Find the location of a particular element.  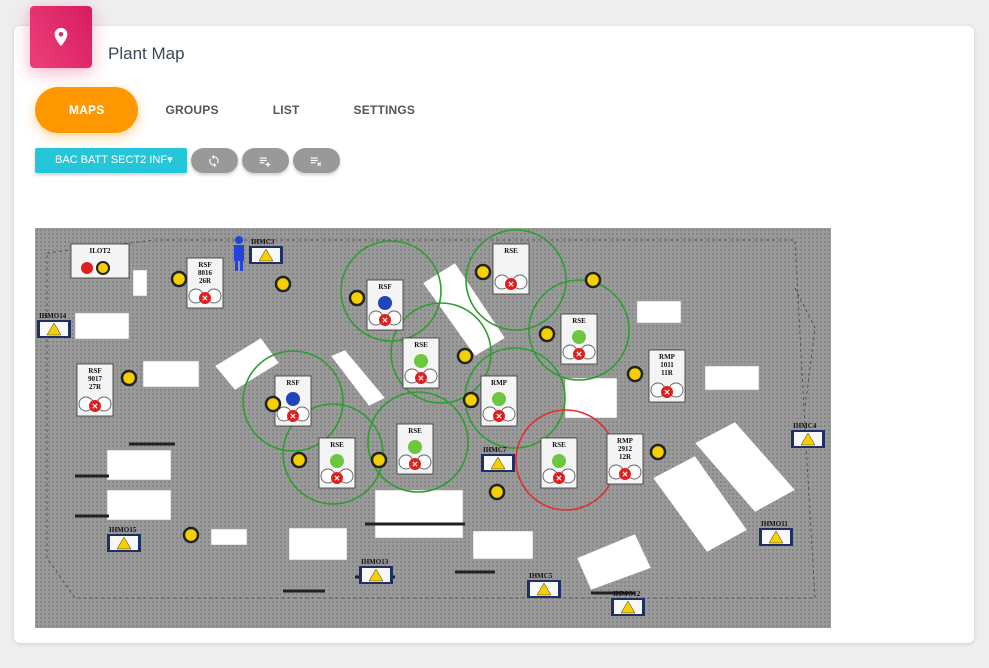

refresh-icon is located at coordinates (214, 160).